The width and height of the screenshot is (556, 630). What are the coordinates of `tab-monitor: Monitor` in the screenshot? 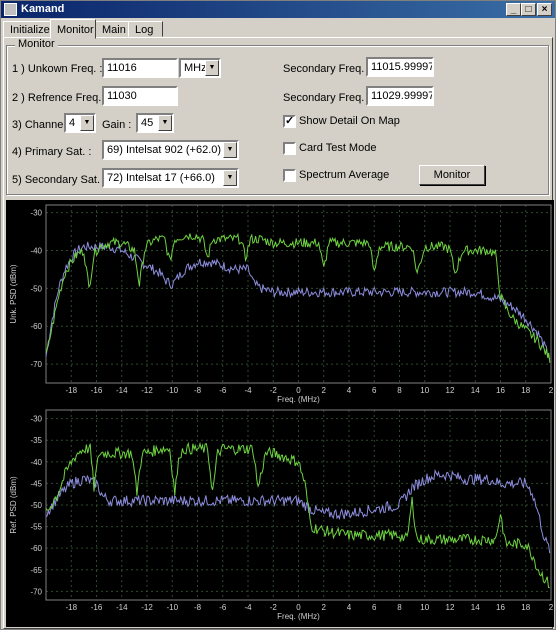 It's located at (73, 29).